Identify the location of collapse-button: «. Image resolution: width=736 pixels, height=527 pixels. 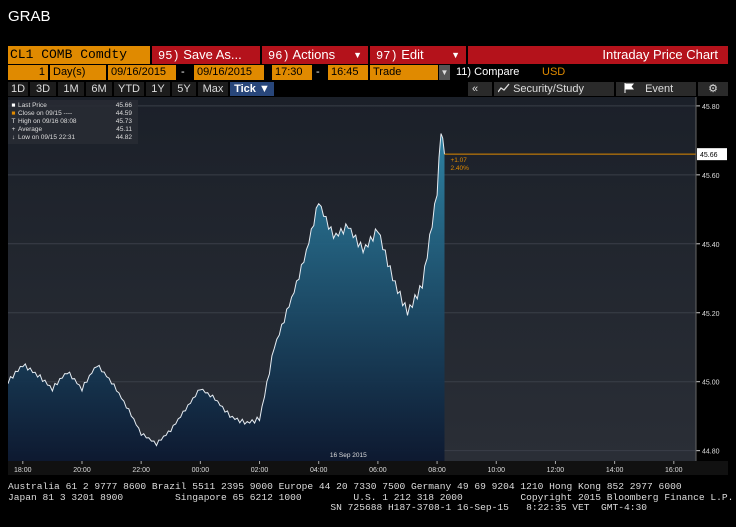
(480, 89).